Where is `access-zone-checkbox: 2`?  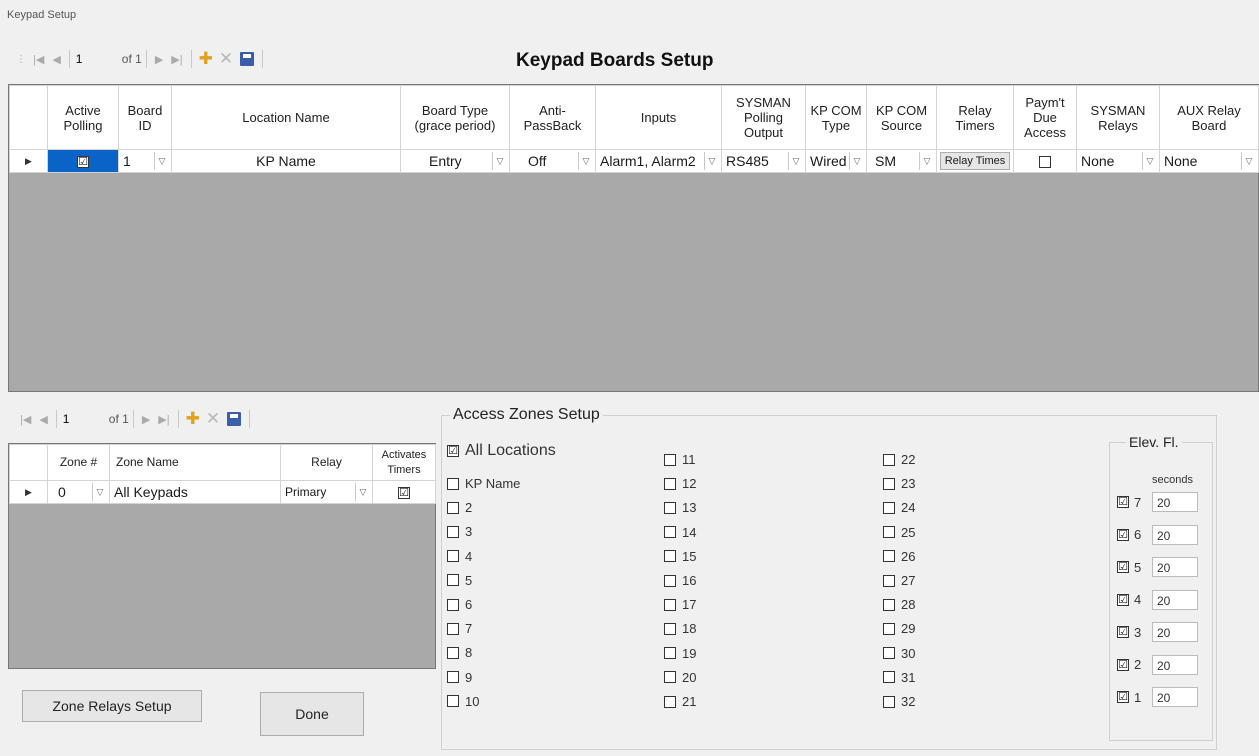
access-zone-checkbox: 2 is located at coordinates (459, 507).